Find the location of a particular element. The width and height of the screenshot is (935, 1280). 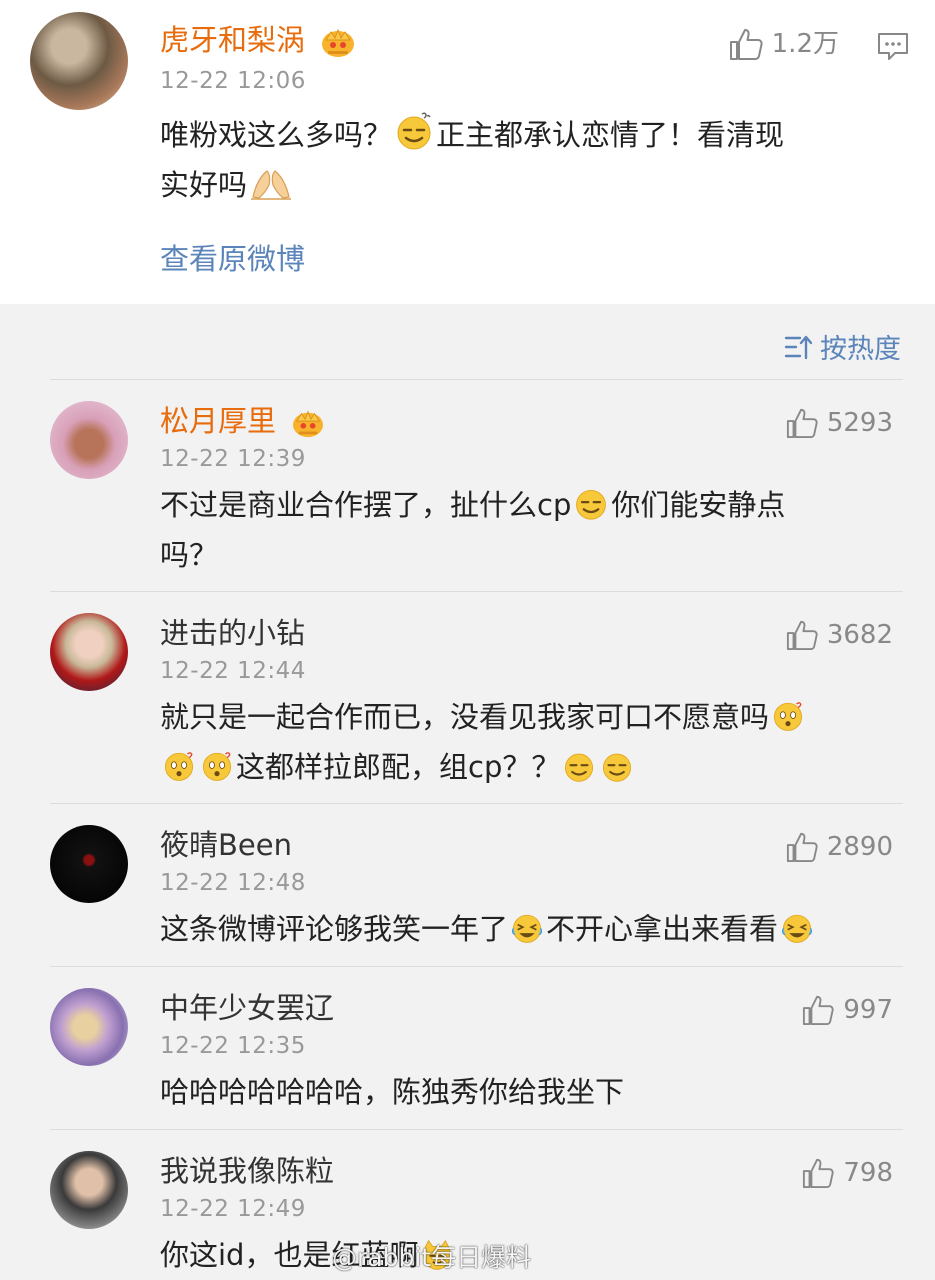

comment-author-name: 松月厚里 is located at coordinates (242, 421).